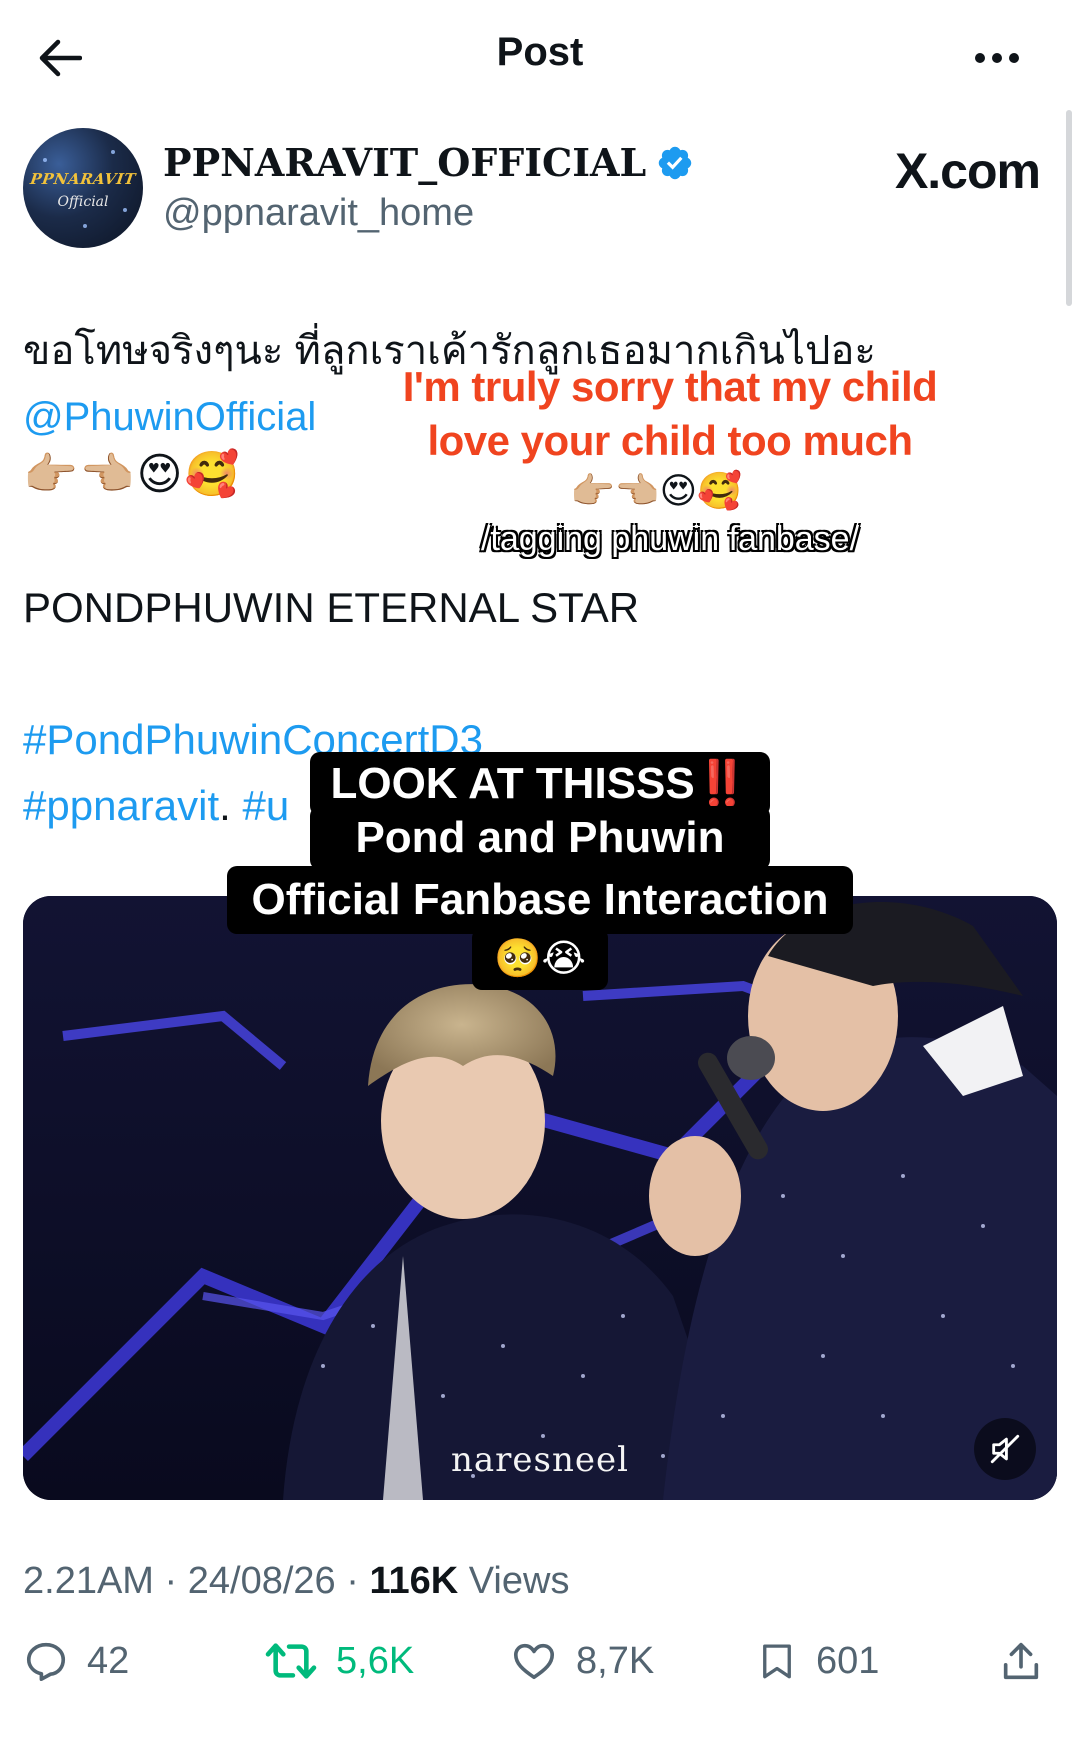 The image size is (1080, 1742). Describe the element at coordinates (539, 1460) in the screenshot. I see `video-watermark: naresneel` at that location.